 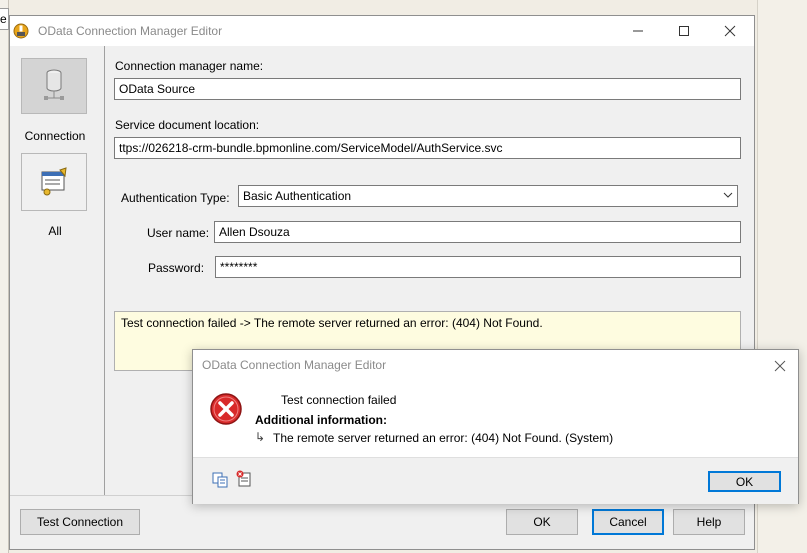 I want to click on sidebar-item-connection-label: Connection, so click(x=55, y=136).